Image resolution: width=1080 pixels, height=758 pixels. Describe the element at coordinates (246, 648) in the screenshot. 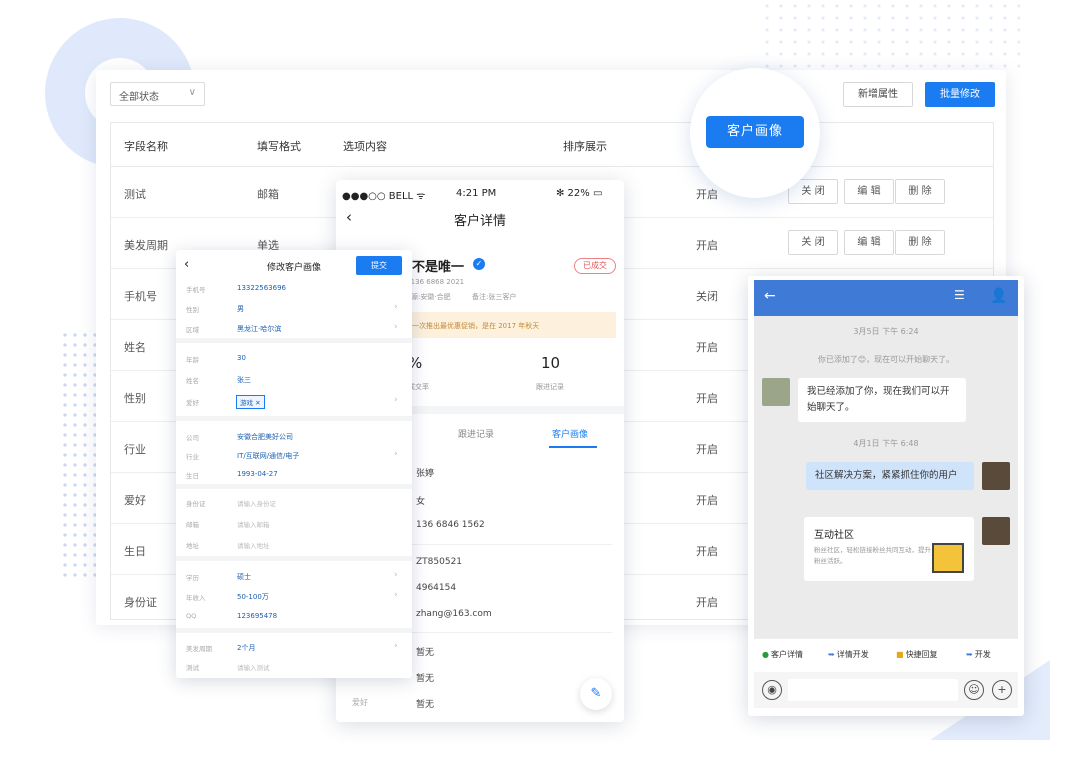

I see `field-value: 2个月` at that location.